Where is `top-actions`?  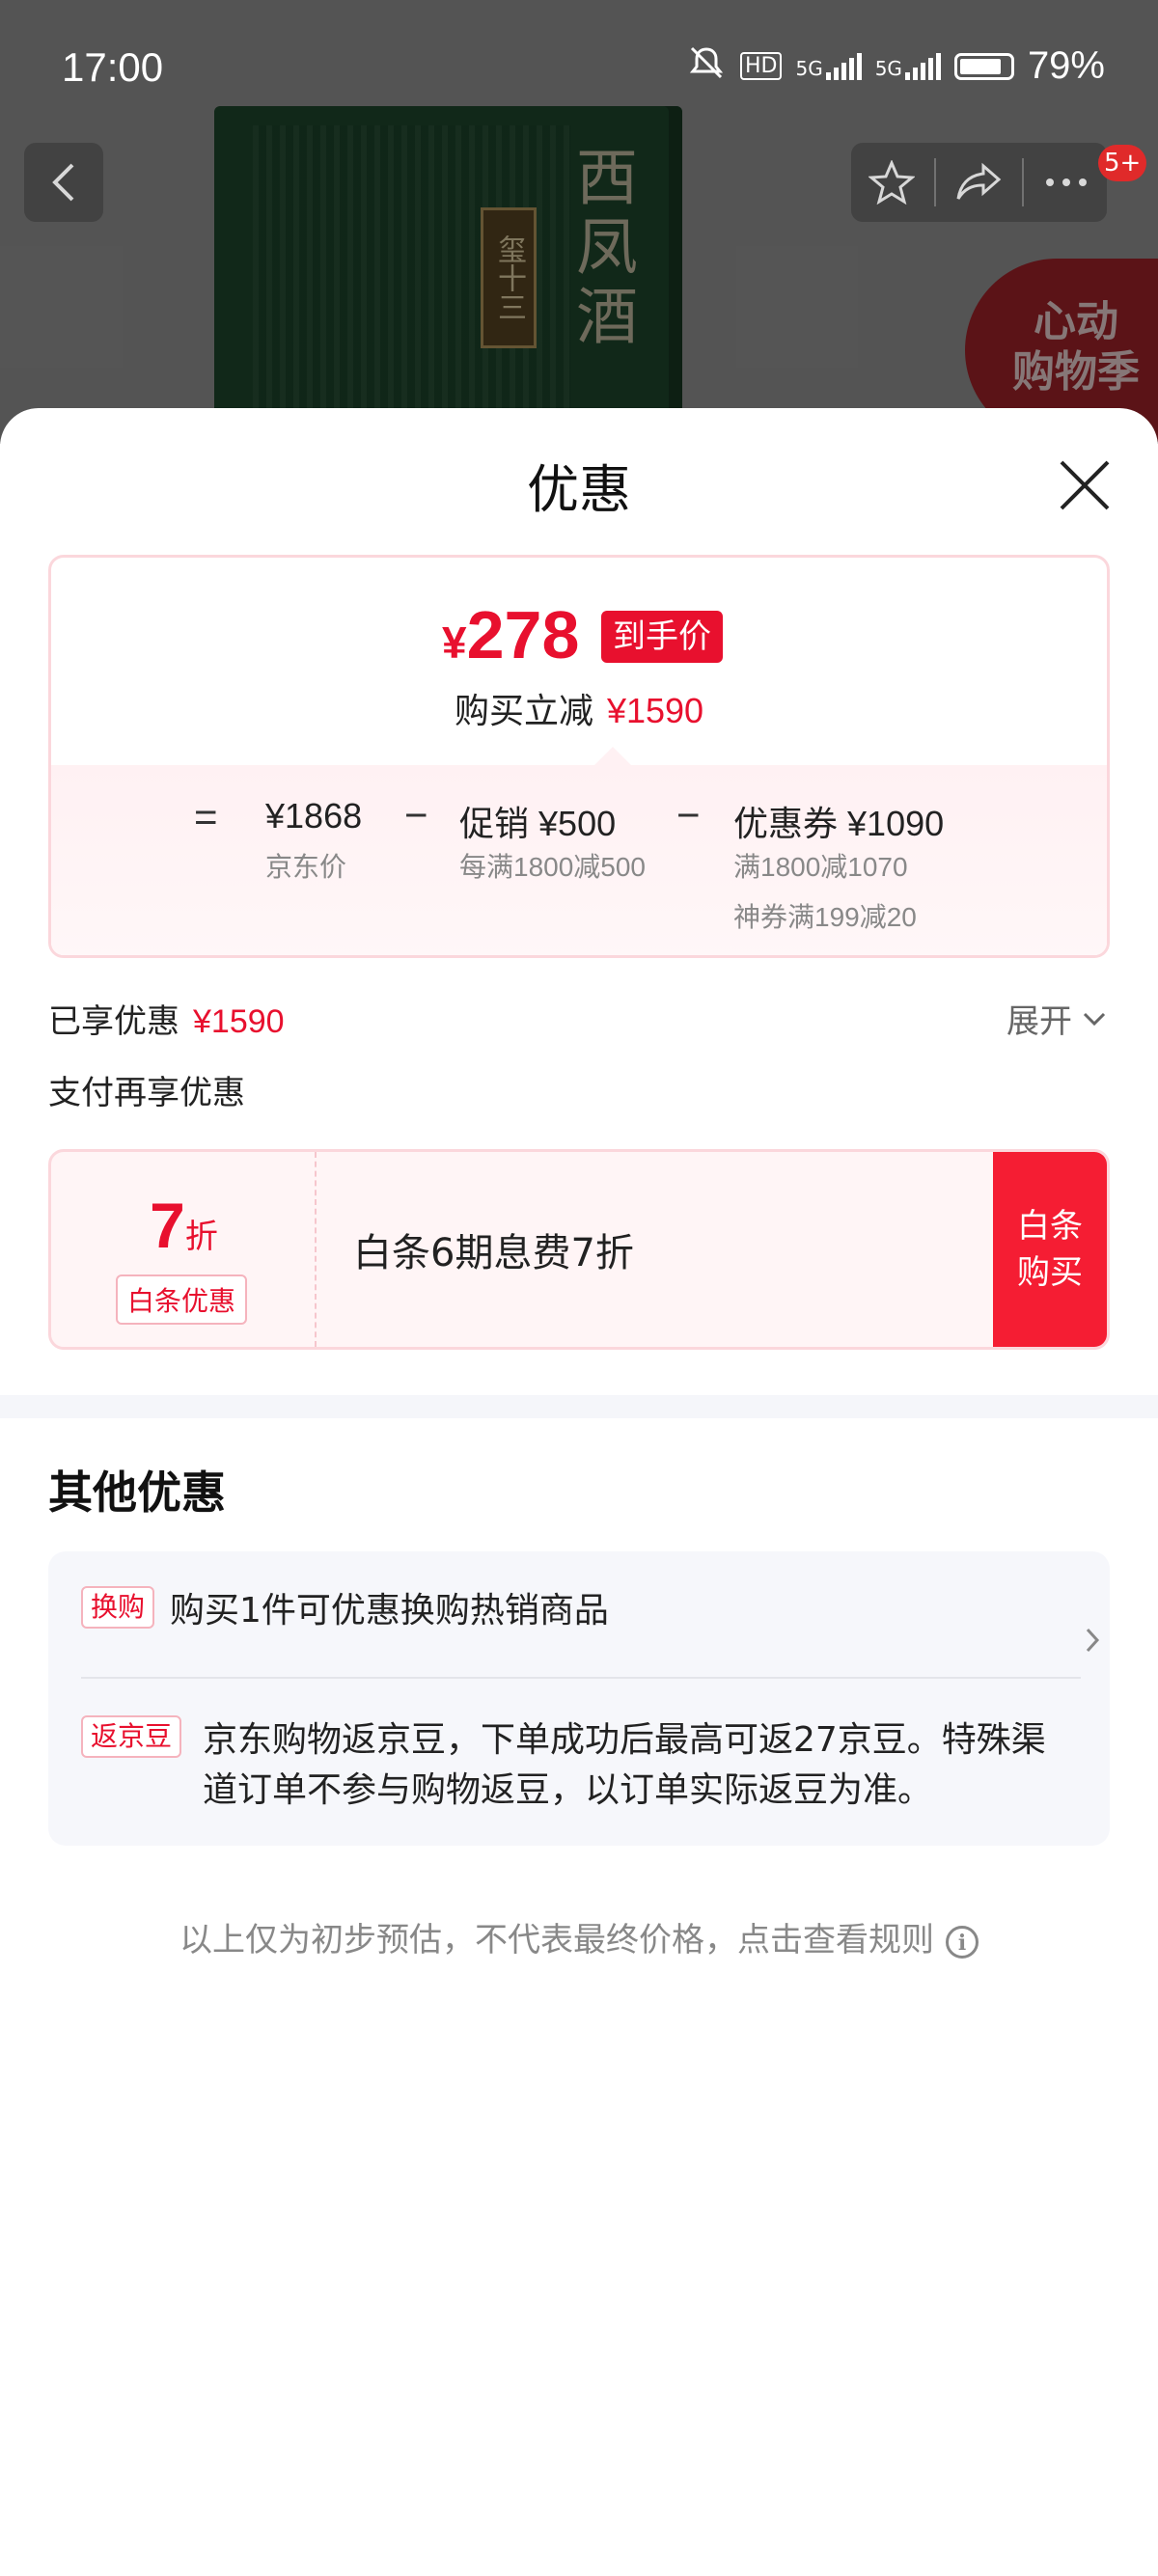 top-actions is located at coordinates (979, 182).